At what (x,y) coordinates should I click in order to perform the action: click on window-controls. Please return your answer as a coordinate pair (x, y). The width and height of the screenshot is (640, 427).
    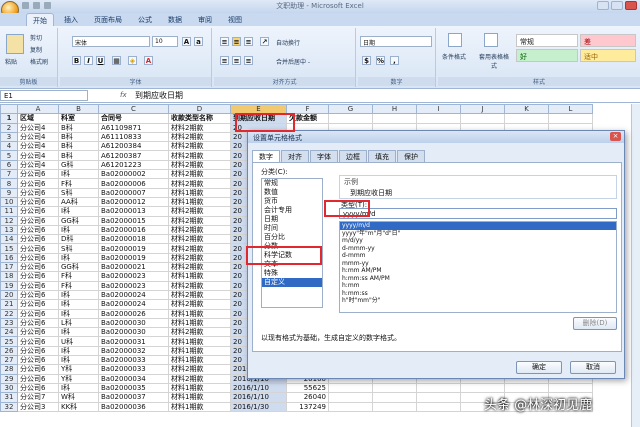
    Looking at the image, I should click on (617, 5).